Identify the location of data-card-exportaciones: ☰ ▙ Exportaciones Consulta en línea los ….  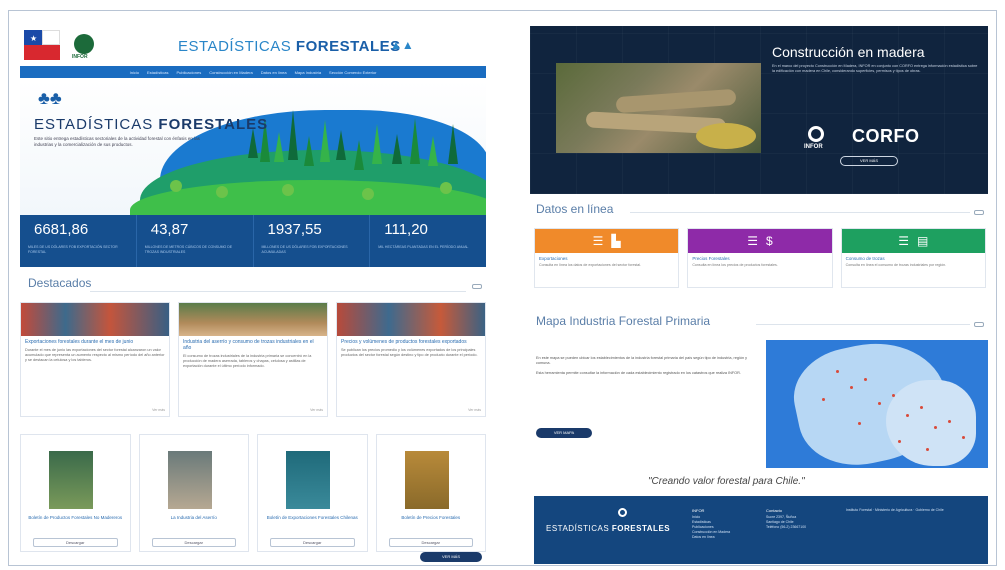
(607, 258).